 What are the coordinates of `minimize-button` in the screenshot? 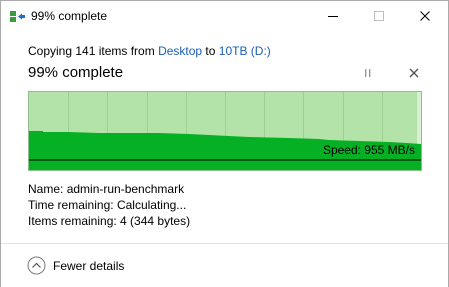 It's located at (333, 16).